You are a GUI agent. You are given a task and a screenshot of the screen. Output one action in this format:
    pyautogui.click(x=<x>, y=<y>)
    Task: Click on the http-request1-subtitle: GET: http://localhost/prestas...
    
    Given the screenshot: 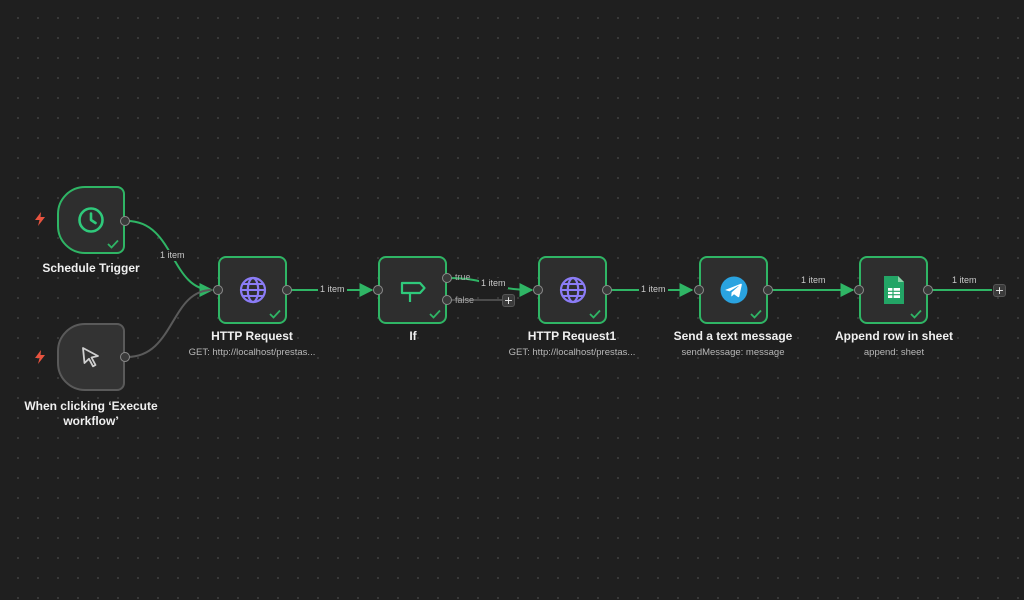 What is the action you would take?
    pyautogui.click(x=572, y=352)
    